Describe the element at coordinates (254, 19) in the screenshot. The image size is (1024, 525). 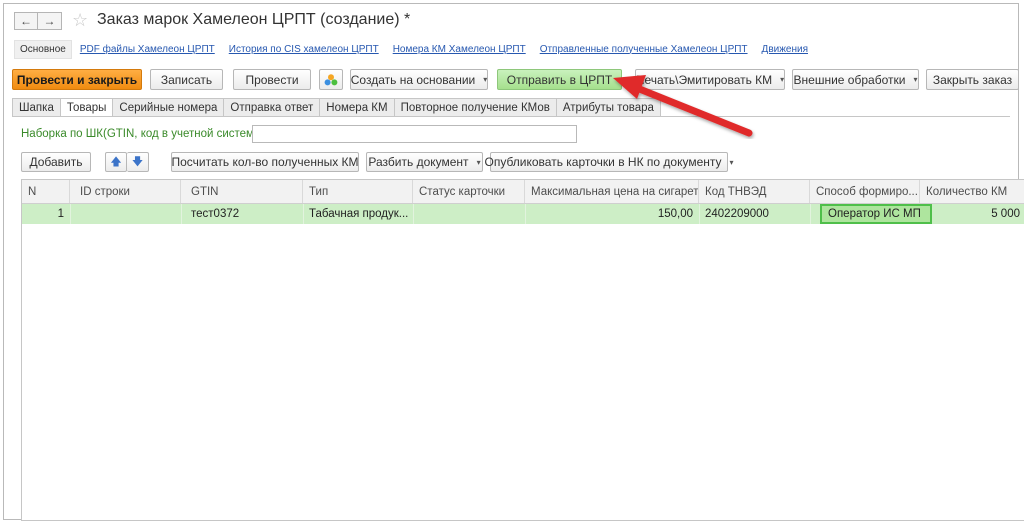
I see `page-title: Заказ марок Хамелеон ЦРПТ (создание) *` at that location.